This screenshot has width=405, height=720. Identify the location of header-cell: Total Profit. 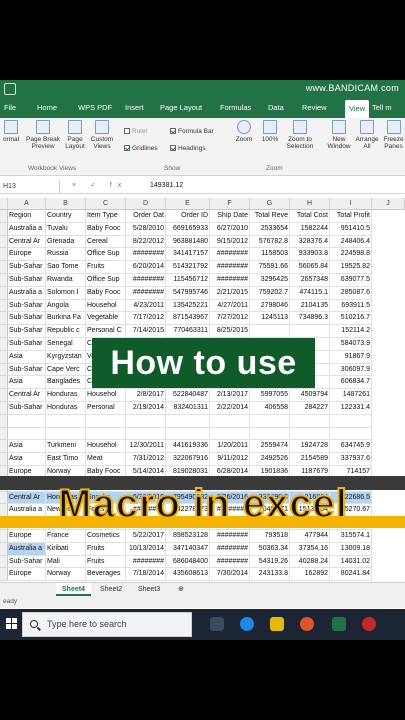
(351, 216).